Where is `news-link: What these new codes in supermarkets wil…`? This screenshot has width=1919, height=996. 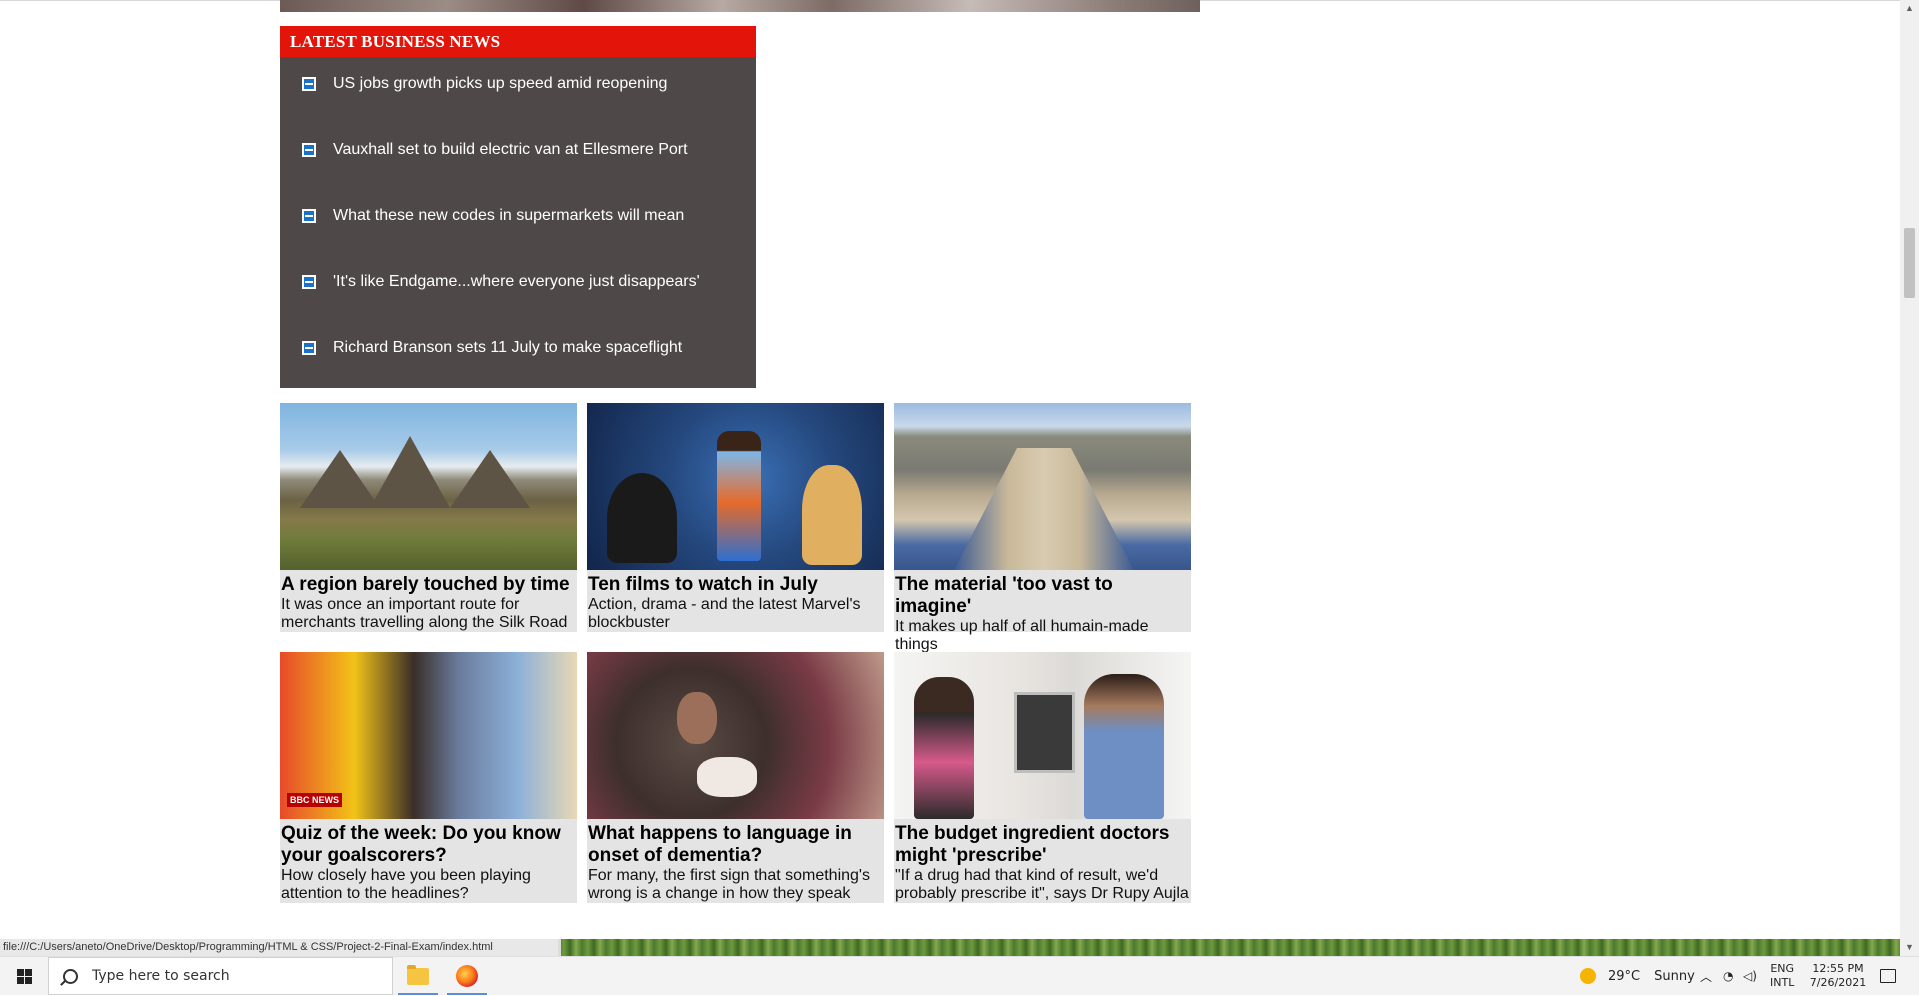 news-link: What these new codes in supermarkets wil… is located at coordinates (493, 216).